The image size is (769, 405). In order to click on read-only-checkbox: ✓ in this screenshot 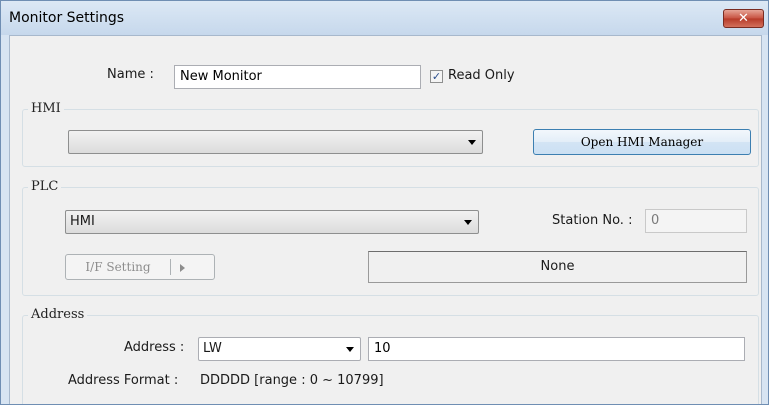, I will do `click(436, 76)`.